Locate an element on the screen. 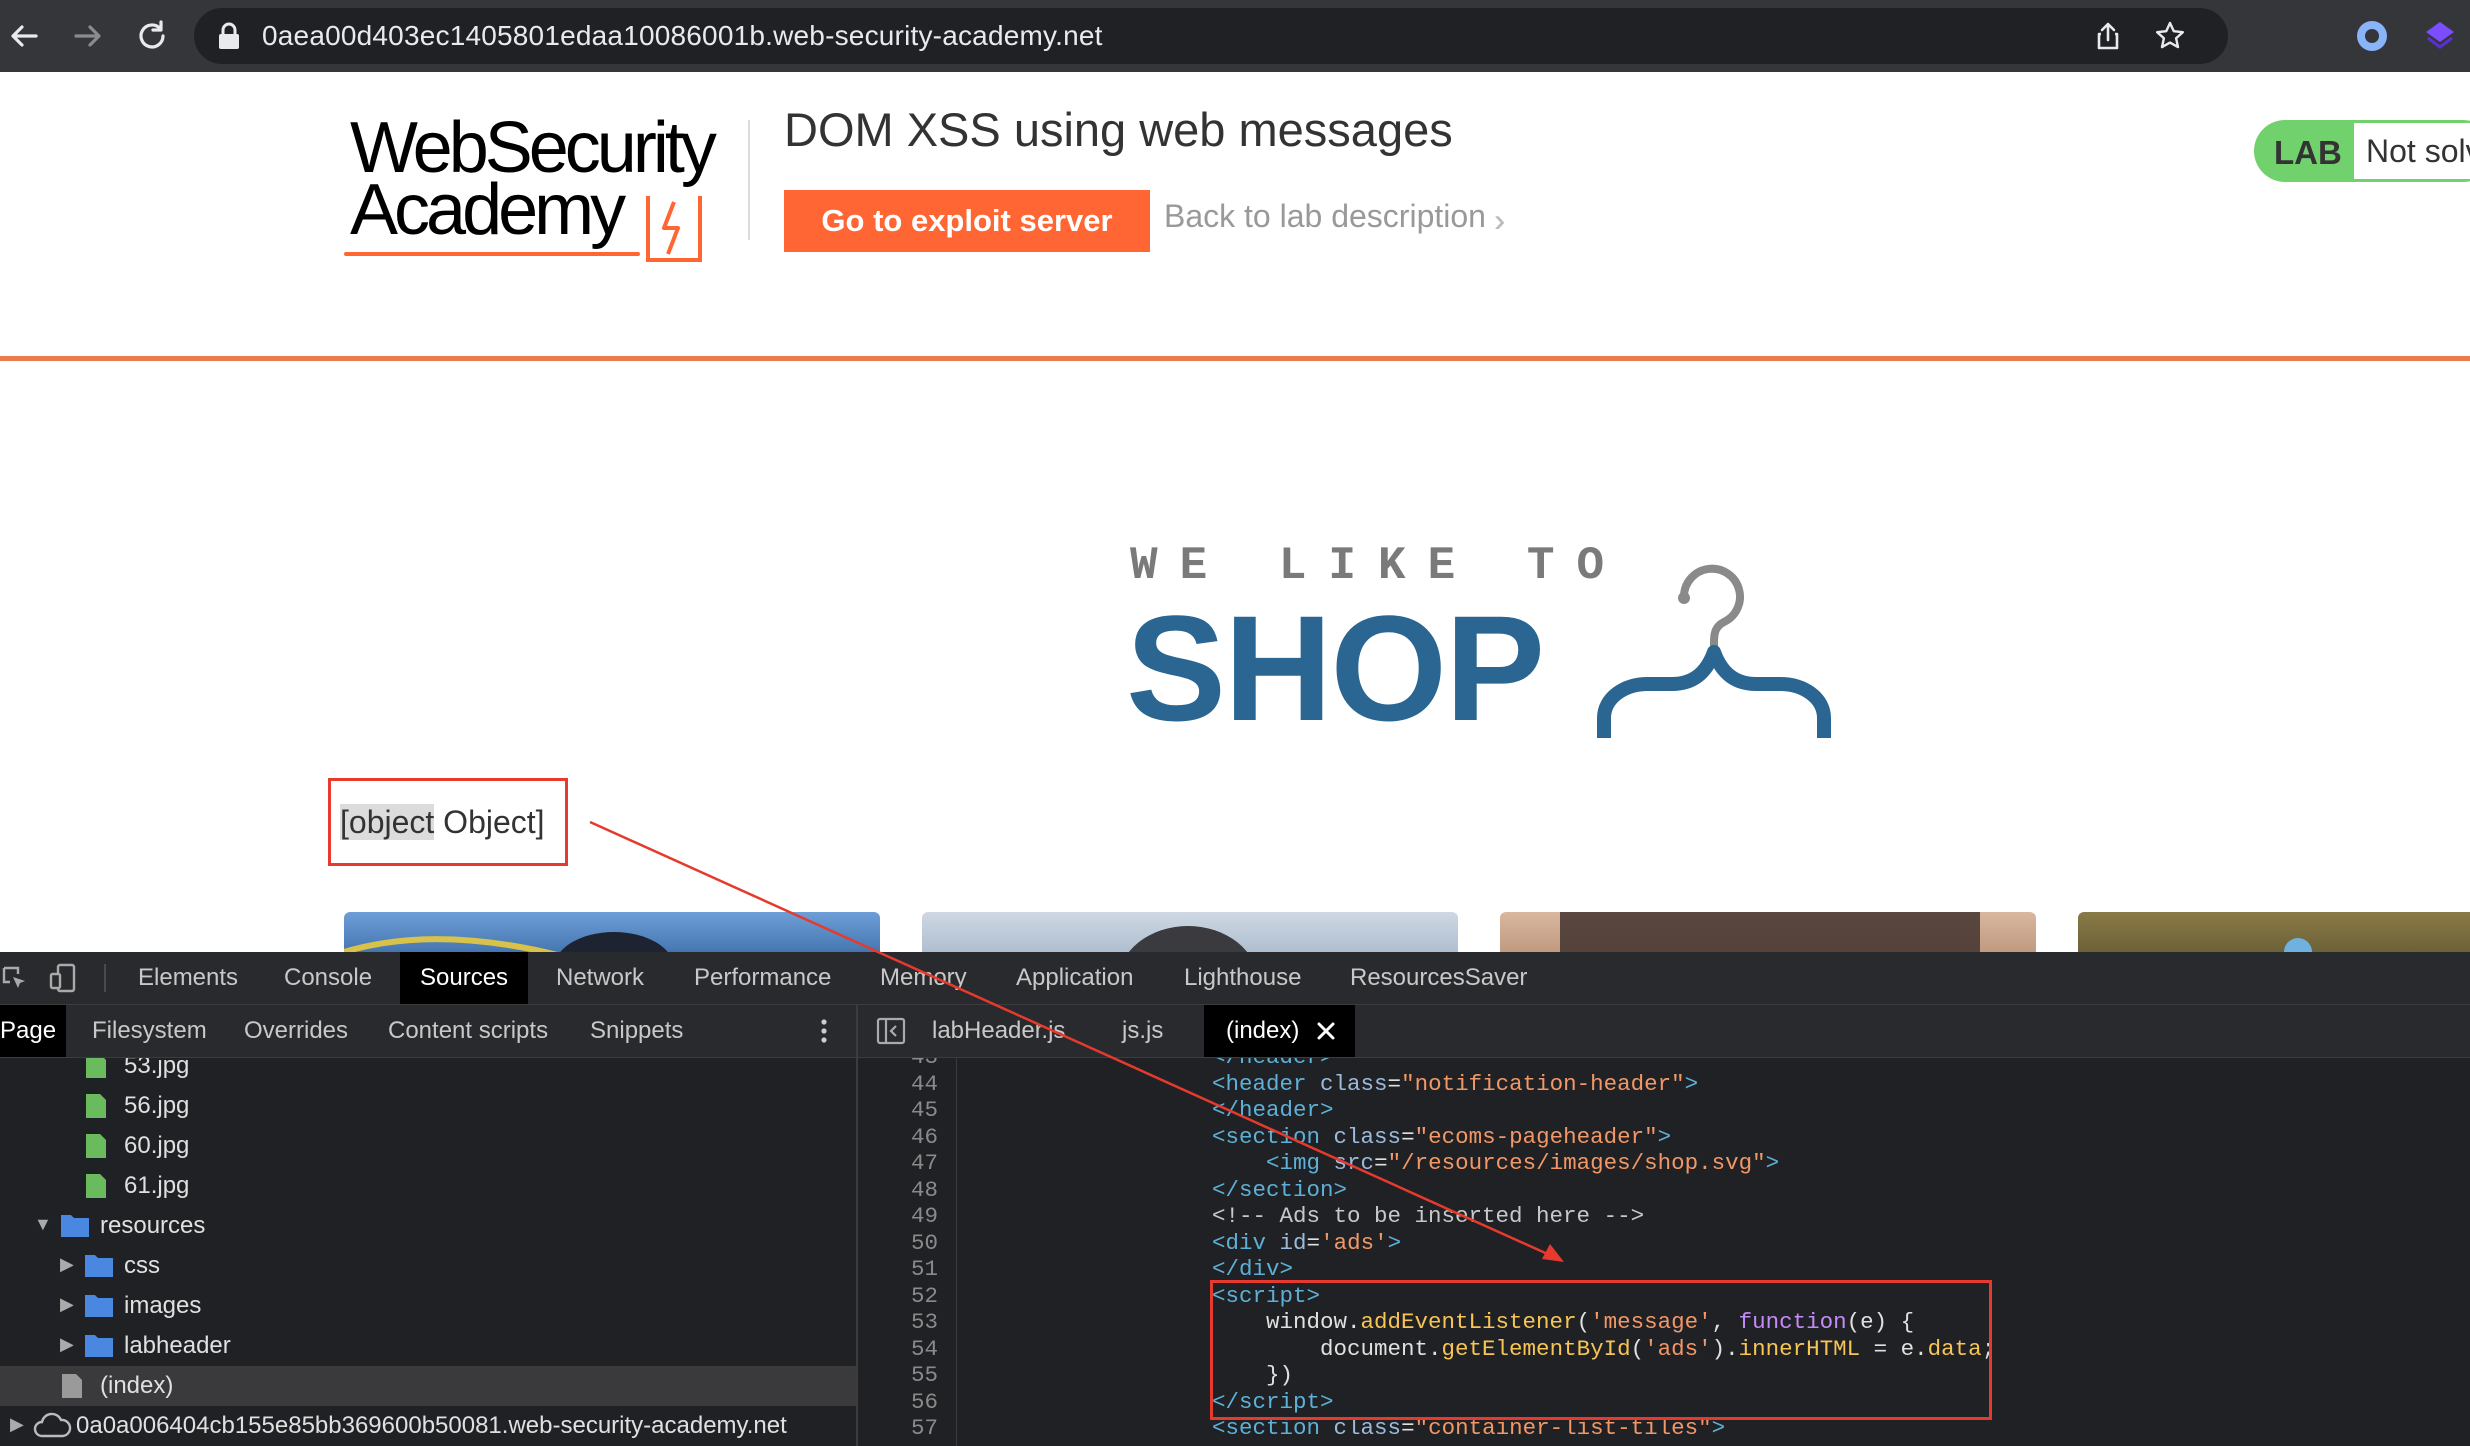  code-line: }) is located at coordinates (1253, 1375).